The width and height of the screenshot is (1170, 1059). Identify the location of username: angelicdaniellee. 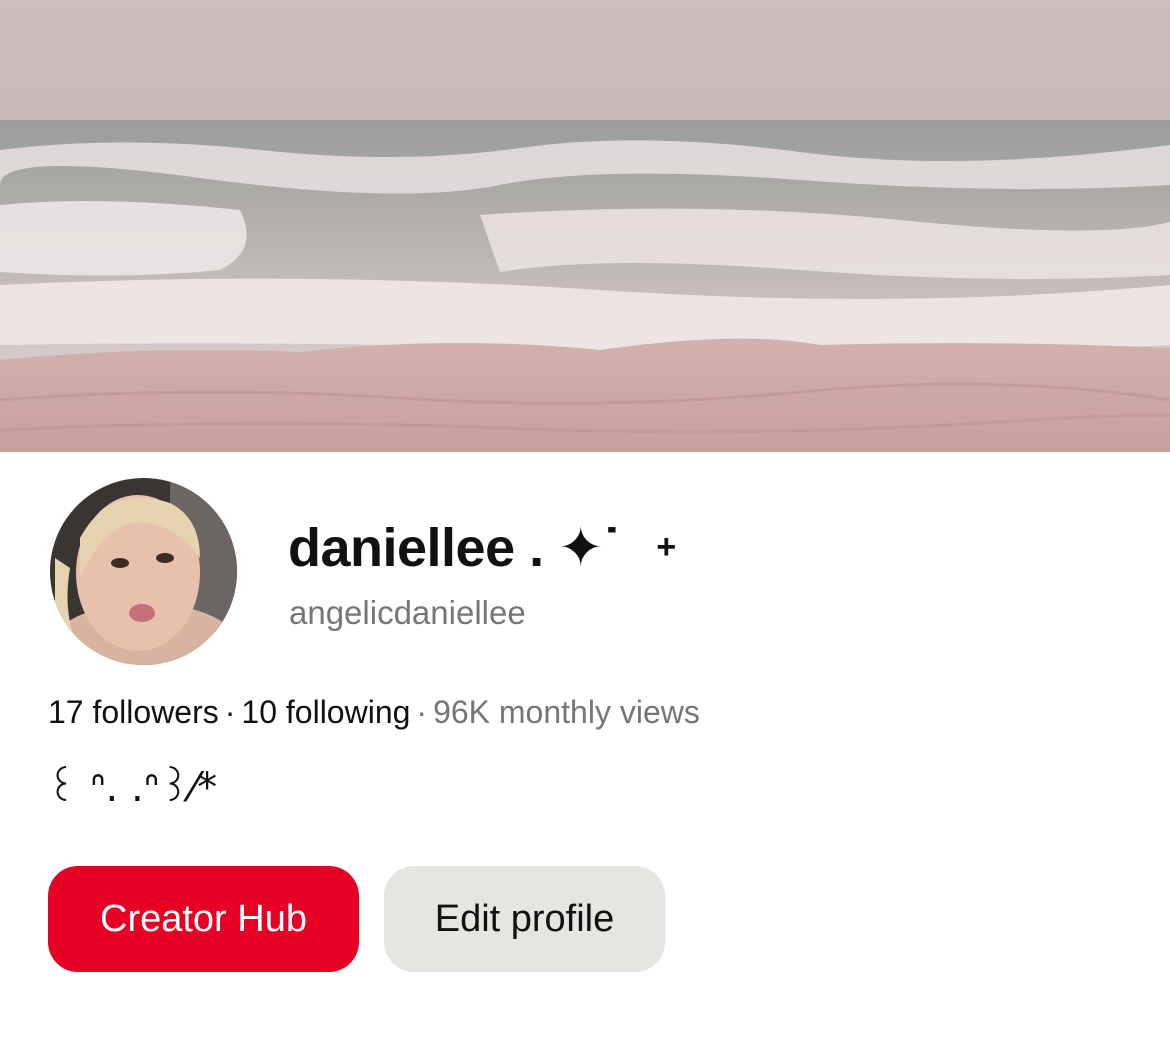
(407, 612).